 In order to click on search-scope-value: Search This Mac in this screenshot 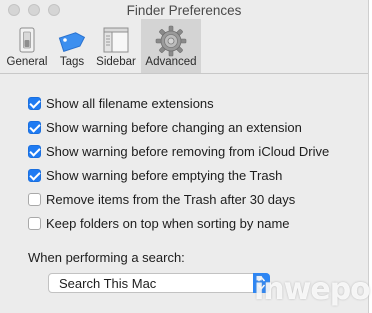, I will do `click(108, 283)`.